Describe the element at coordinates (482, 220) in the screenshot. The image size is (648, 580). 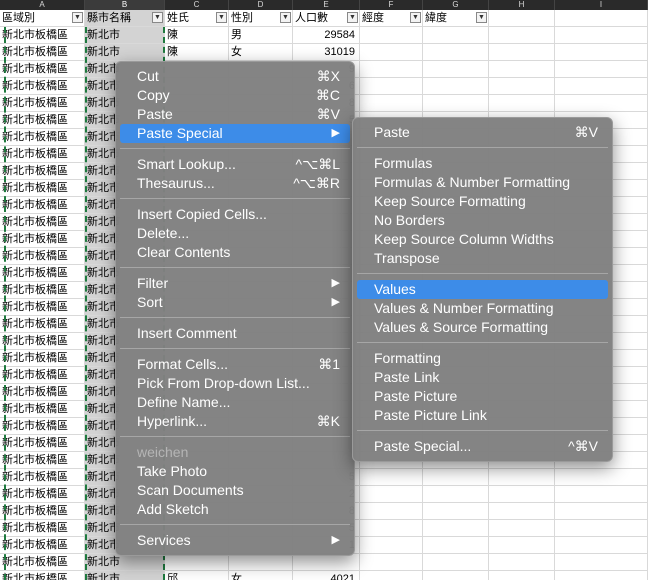
I see `menu-item-no-borders: No Borders` at that location.